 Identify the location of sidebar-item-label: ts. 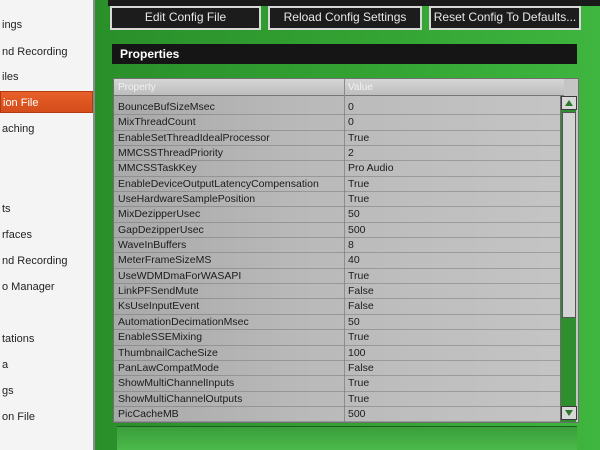
(6, 209).